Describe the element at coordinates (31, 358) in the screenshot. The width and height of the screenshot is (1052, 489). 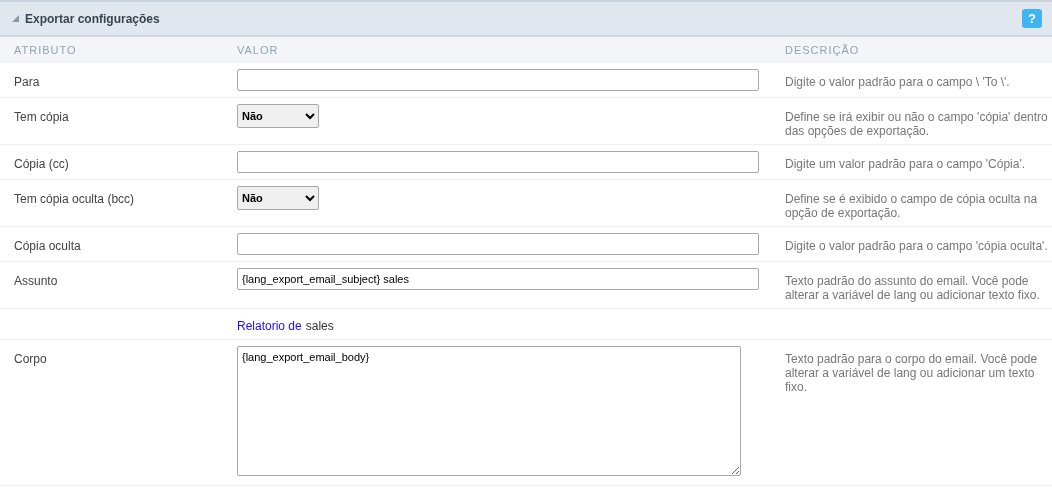
I see `attribute-label: Corpo` at that location.